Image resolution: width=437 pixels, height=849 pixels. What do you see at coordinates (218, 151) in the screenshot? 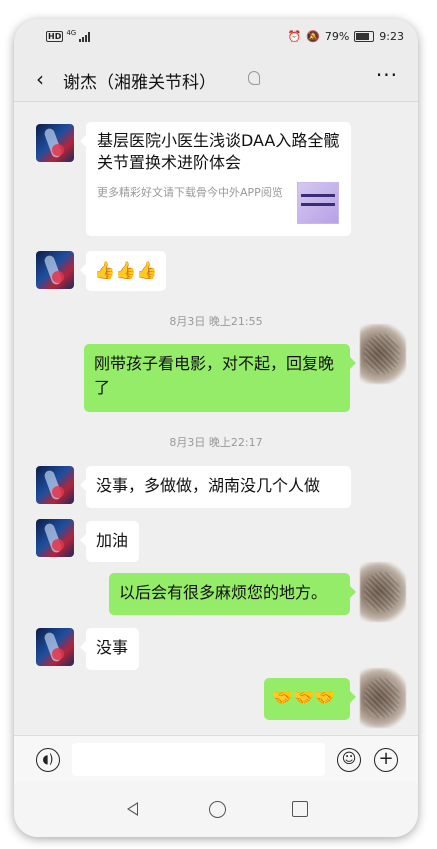
I see `article-title: 基层医院小医生浅谈DAA入路全髋关节置换术进阶体会` at bounding box center [218, 151].